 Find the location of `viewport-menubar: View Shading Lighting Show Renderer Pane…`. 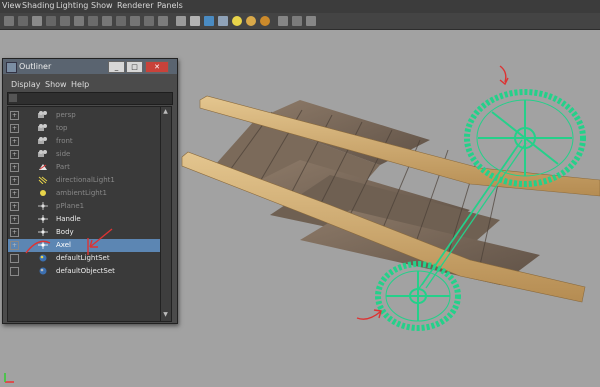

viewport-menubar: View Shading Lighting Show Renderer Pane… is located at coordinates (300, 7).